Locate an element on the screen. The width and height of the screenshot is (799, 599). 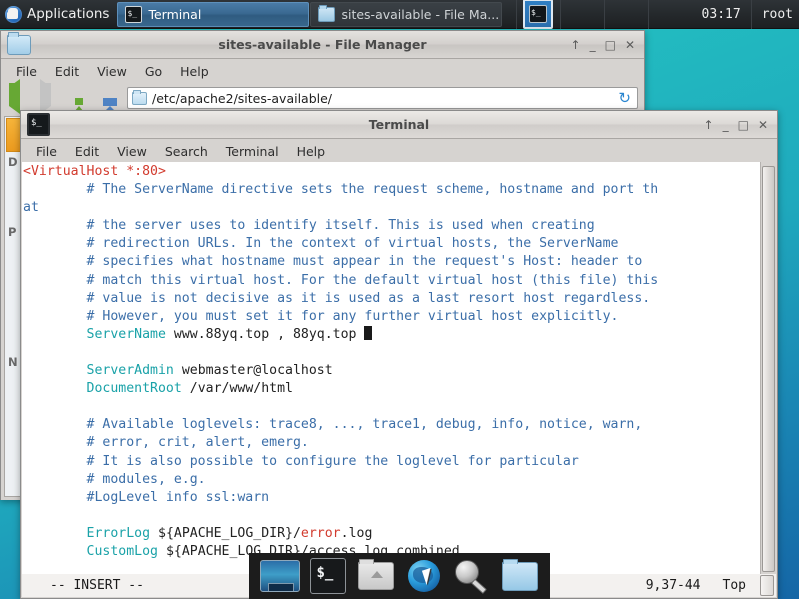
applications-menu-button: Applications is located at coordinates (58, 14).